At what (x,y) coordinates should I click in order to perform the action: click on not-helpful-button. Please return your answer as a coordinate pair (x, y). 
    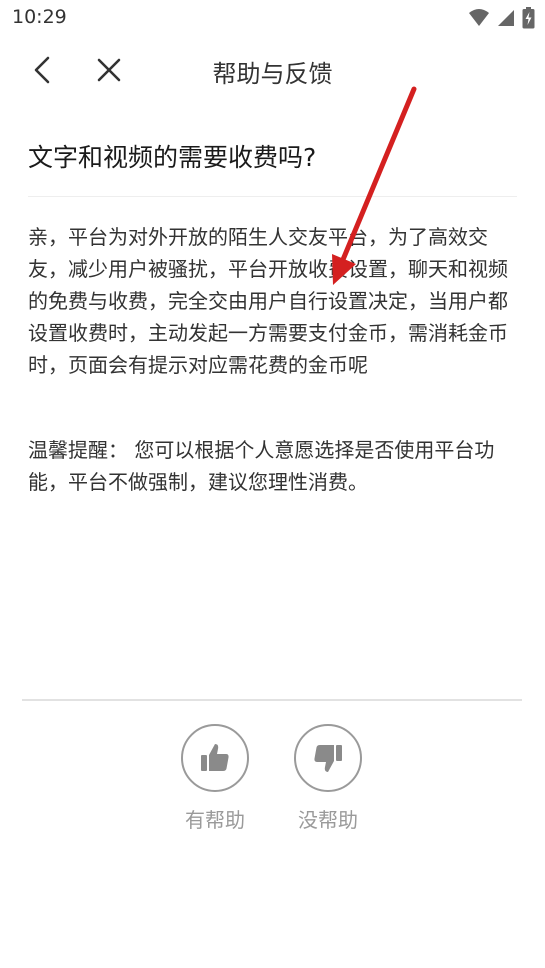
    Looking at the image, I should click on (328, 758).